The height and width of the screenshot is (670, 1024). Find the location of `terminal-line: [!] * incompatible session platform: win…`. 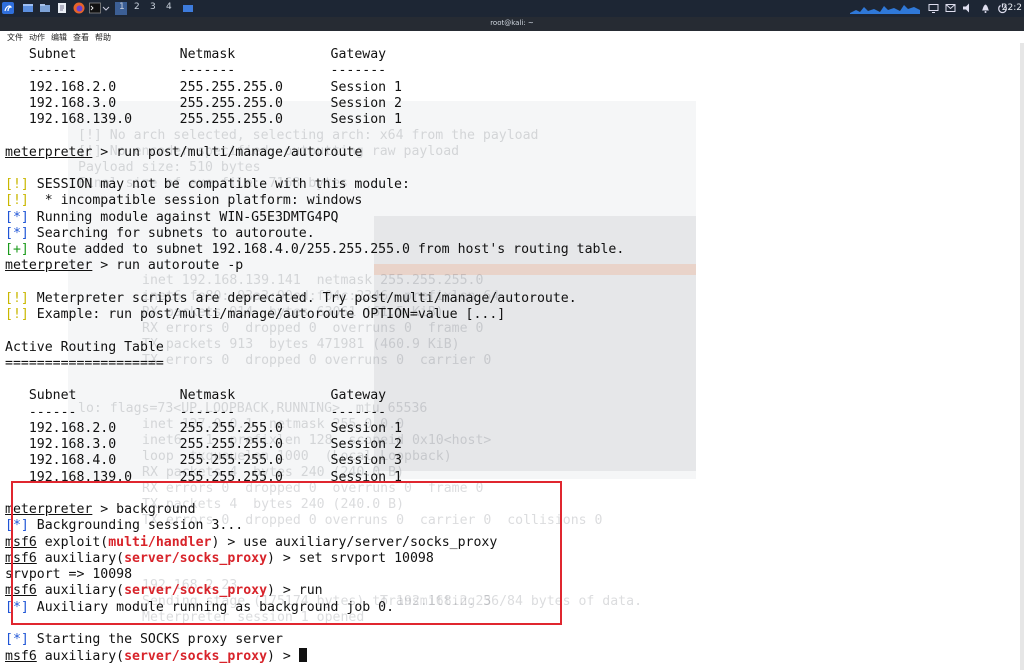

terminal-line: [!] * incompatible session platform: win… is located at coordinates (183, 201).